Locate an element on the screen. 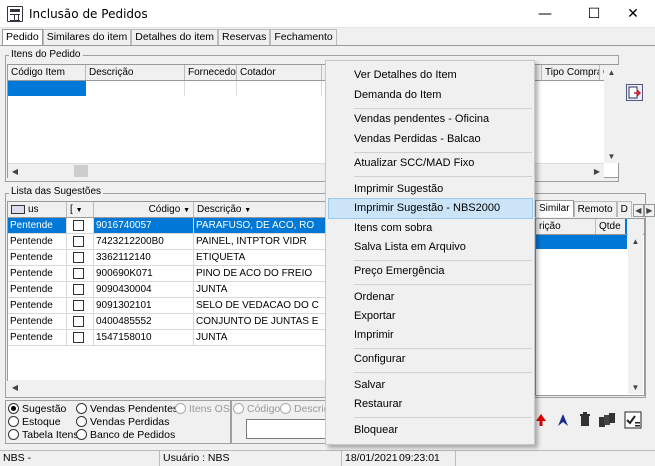 Image resolution: width=655 pixels, height=466 pixels. checklist-icon is located at coordinates (633, 420).